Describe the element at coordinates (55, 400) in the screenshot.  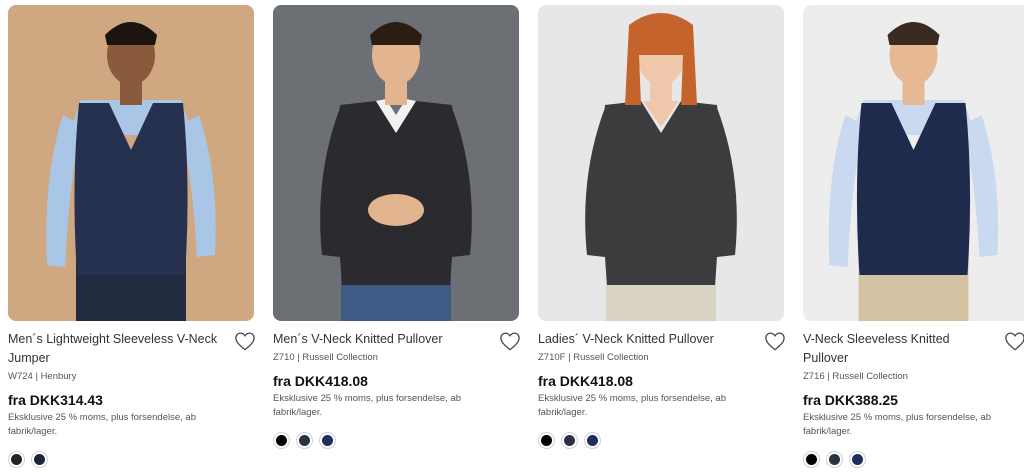
I see `product-price: fra DKK314.43` at that location.